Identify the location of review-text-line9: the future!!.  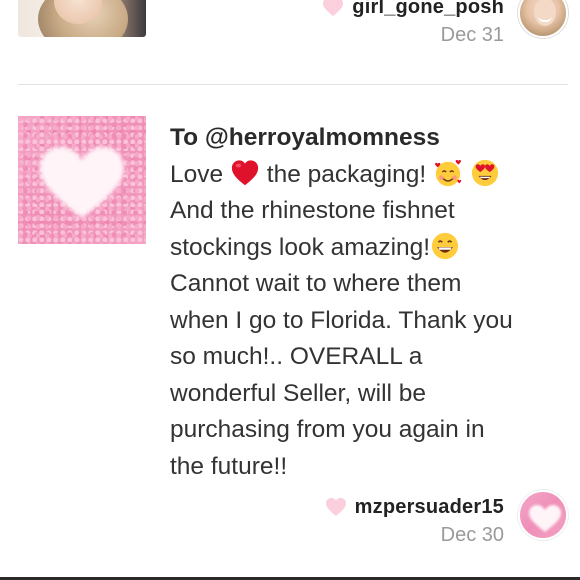
(229, 466).